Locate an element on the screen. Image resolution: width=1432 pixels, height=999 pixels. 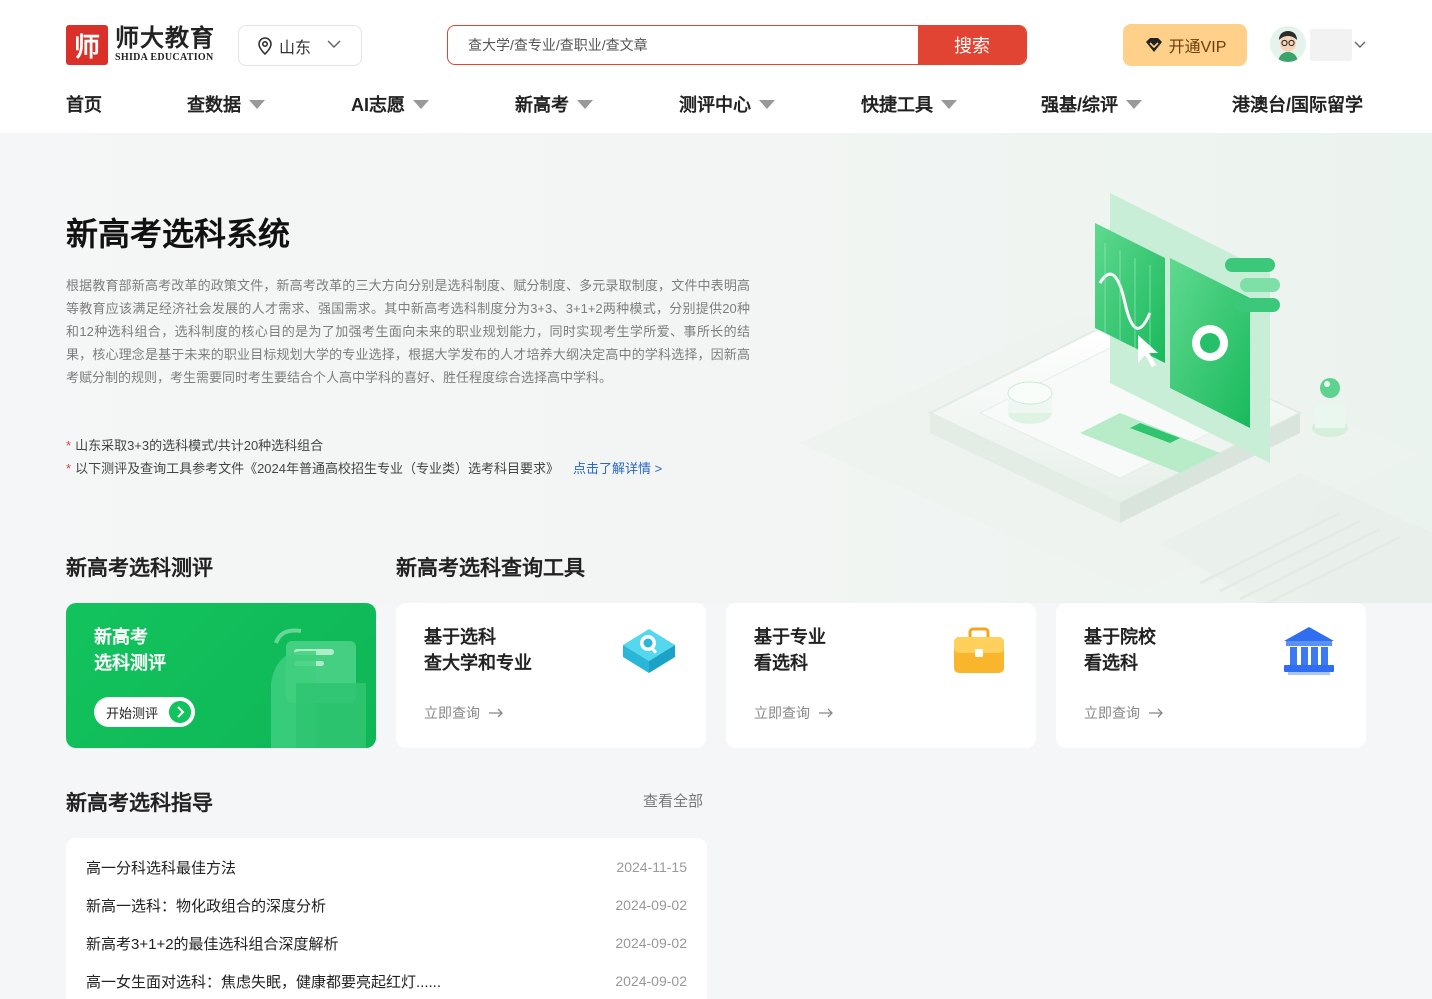
main-nav: 首页 查数据 AI志愿 新高考 测评中心 快捷工具 强基/综评 港澳台/国际留学 is located at coordinates (716, 104).